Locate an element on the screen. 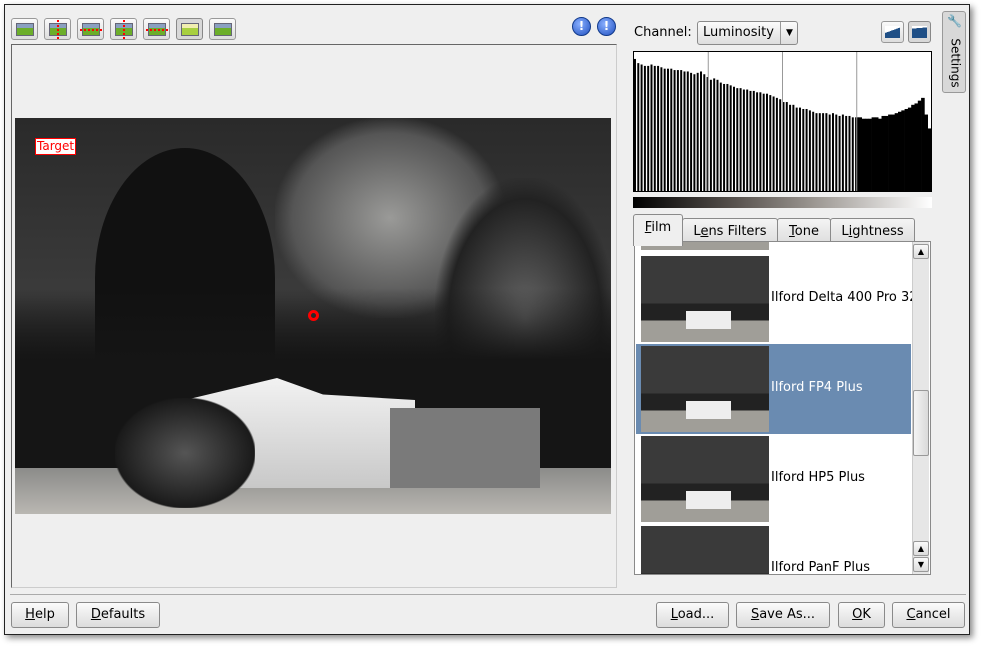 The image size is (984, 647). scroll-down-button: ▼ is located at coordinates (921, 564).